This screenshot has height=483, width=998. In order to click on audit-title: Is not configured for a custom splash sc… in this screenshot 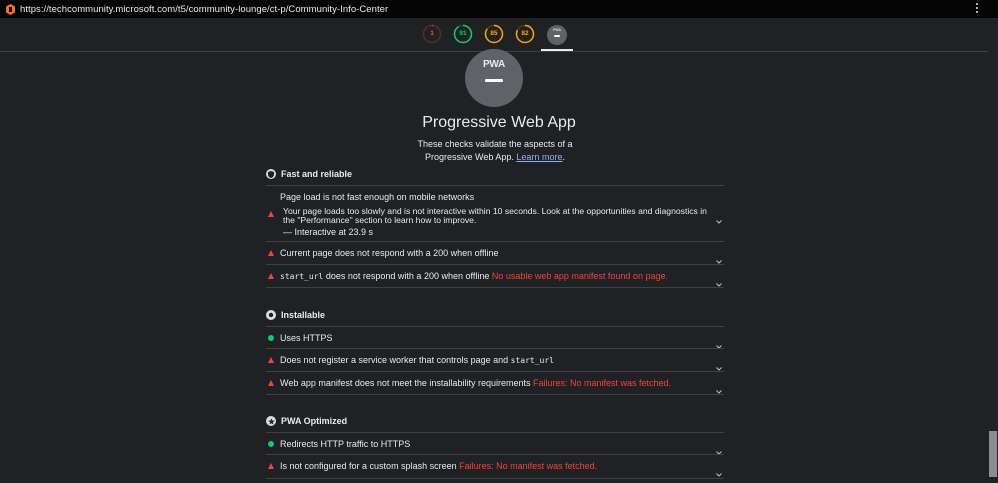, I will do `click(438, 466)`.